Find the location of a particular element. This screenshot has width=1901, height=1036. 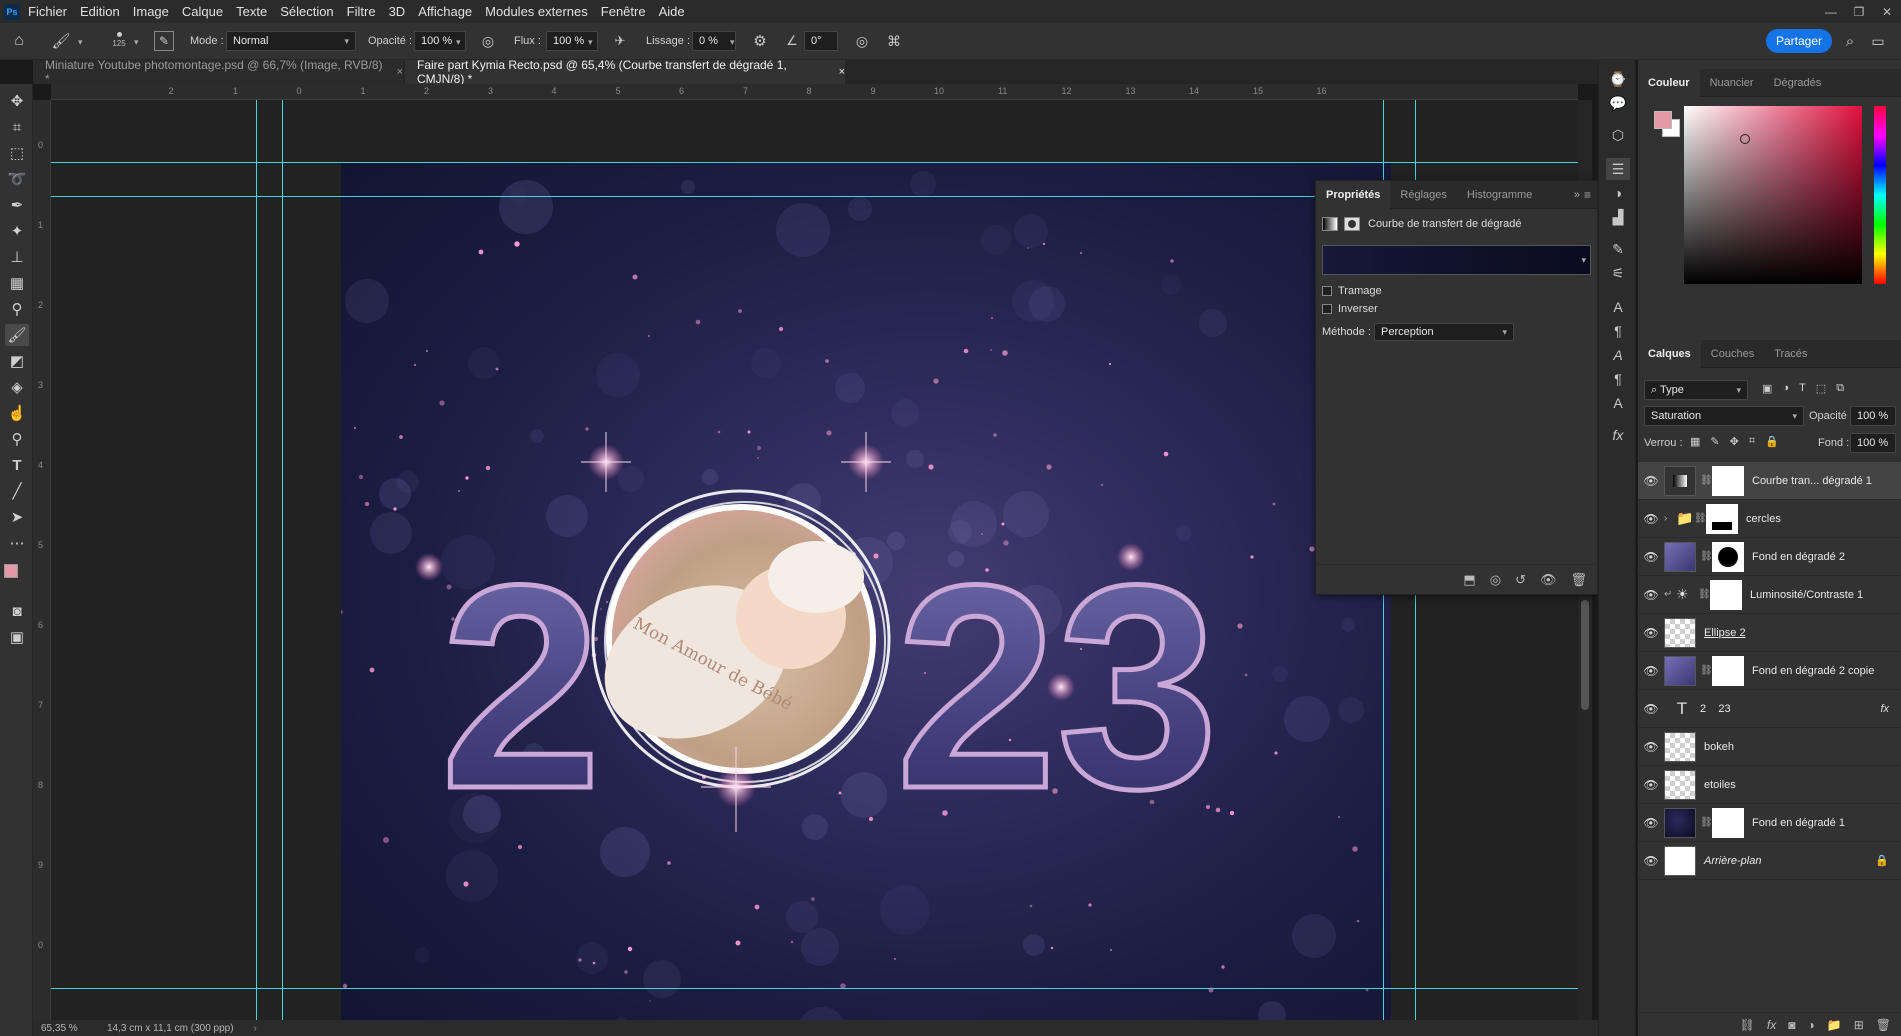

airbrush-icon: ✈ is located at coordinates (620, 41).